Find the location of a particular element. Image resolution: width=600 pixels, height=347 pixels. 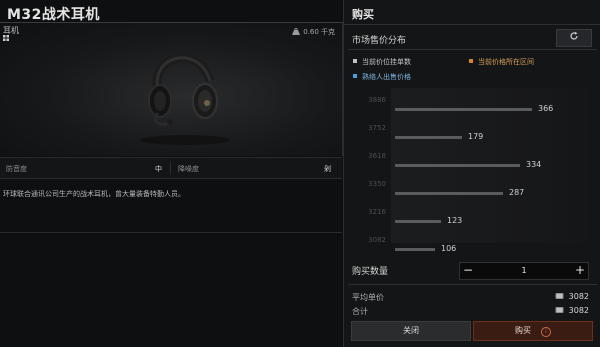

legend-item: 熟络人出售价格 is located at coordinates (382, 77).